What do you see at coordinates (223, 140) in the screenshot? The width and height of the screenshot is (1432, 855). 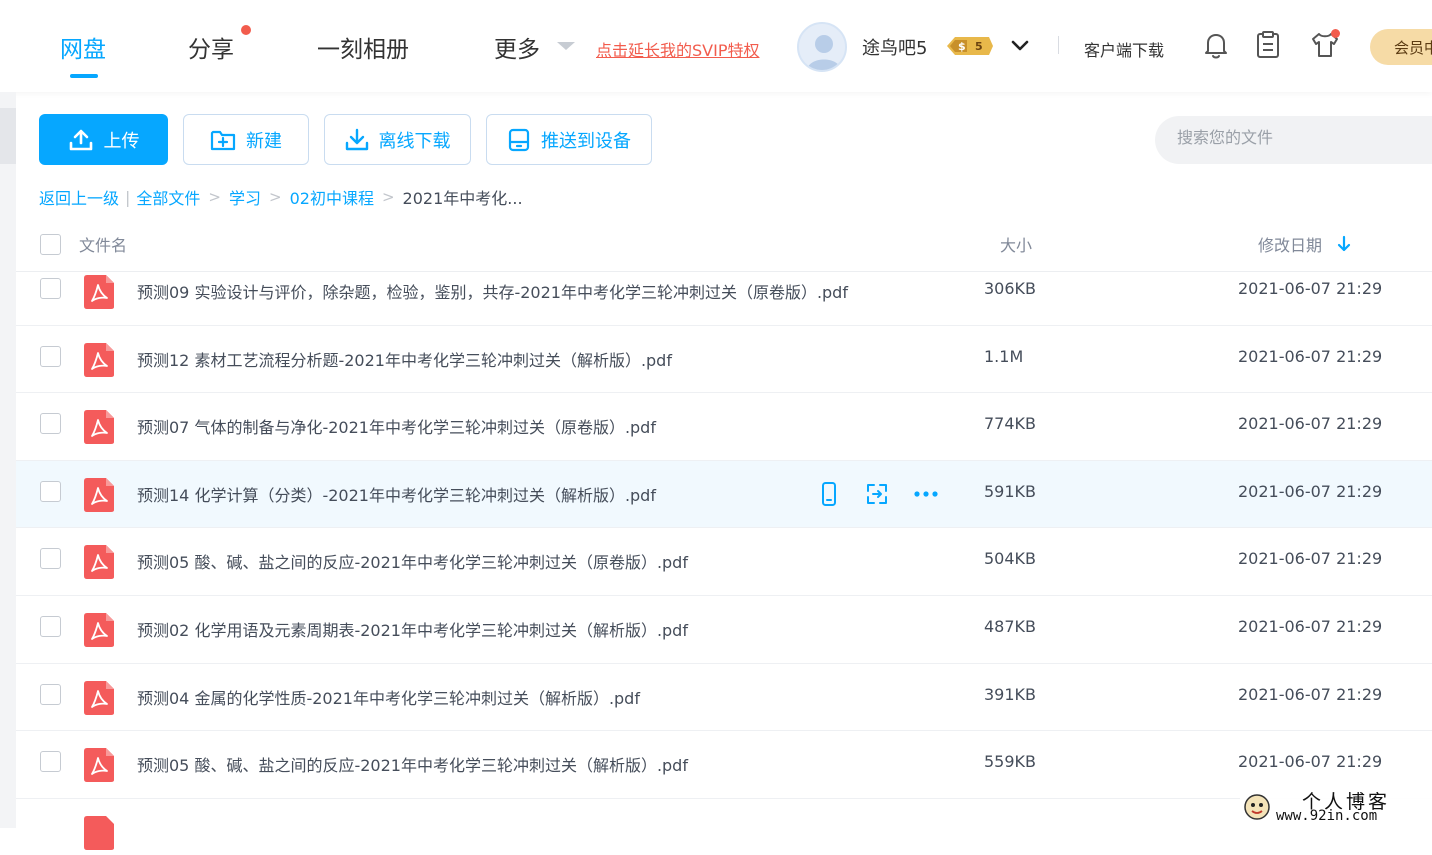 I see `new-folder-icon` at bounding box center [223, 140].